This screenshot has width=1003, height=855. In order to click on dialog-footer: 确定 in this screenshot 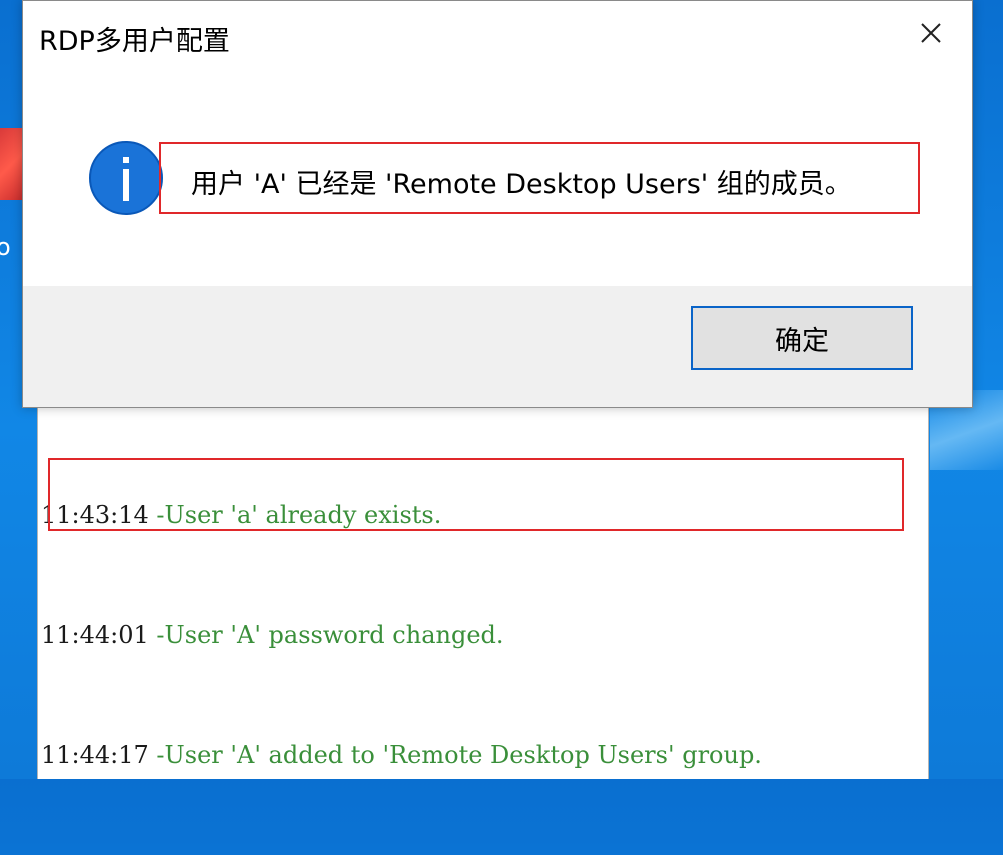, I will do `click(497, 346)`.